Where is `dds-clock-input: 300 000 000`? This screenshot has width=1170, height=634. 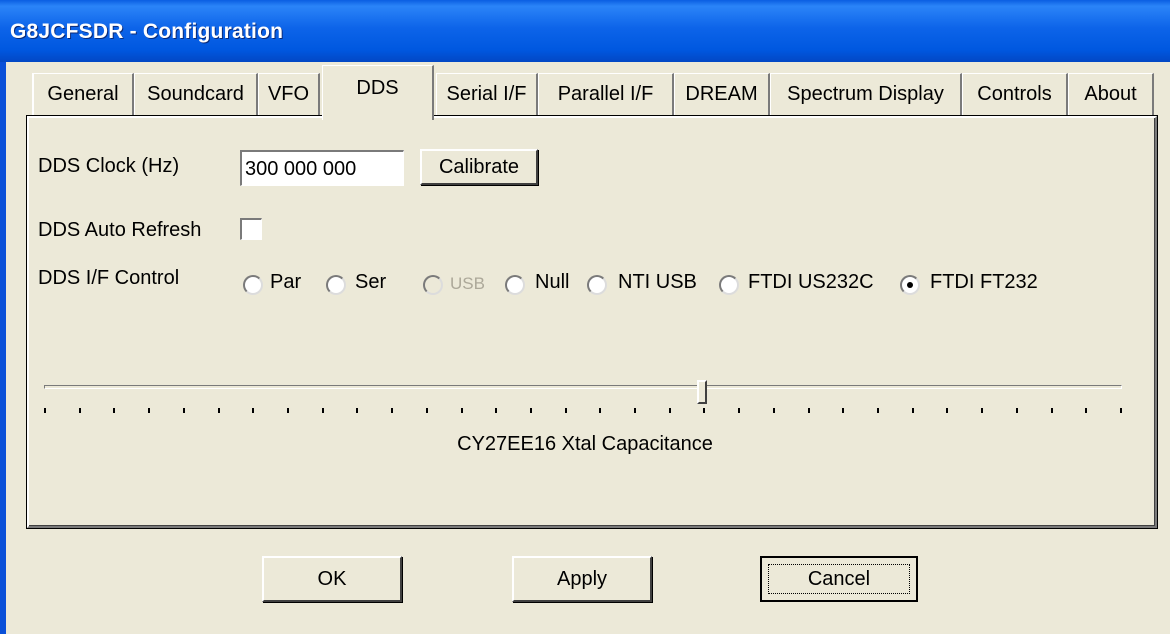 dds-clock-input: 300 000 000 is located at coordinates (322, 168).